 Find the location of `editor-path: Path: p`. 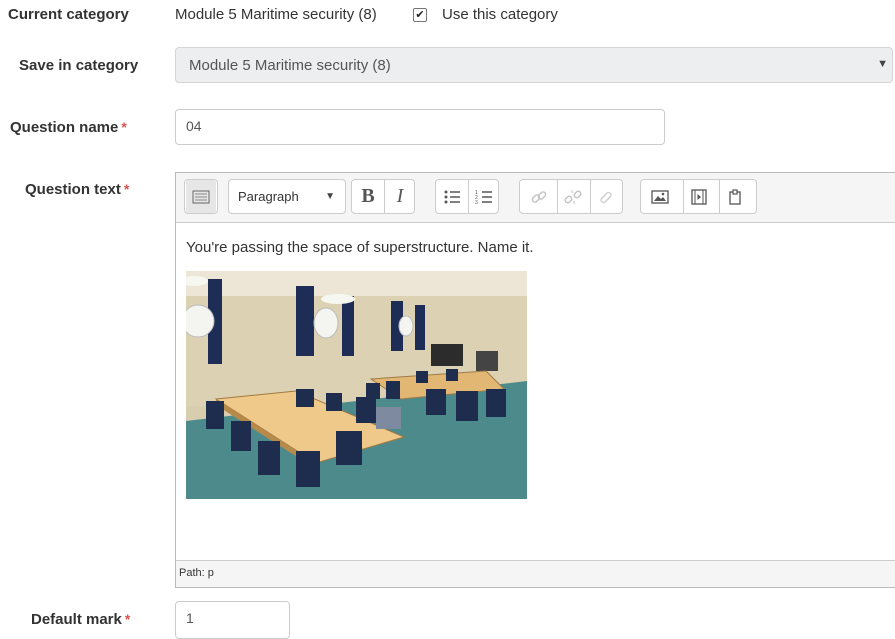

editor-path: Path: p is located at coordinates (196, 573).